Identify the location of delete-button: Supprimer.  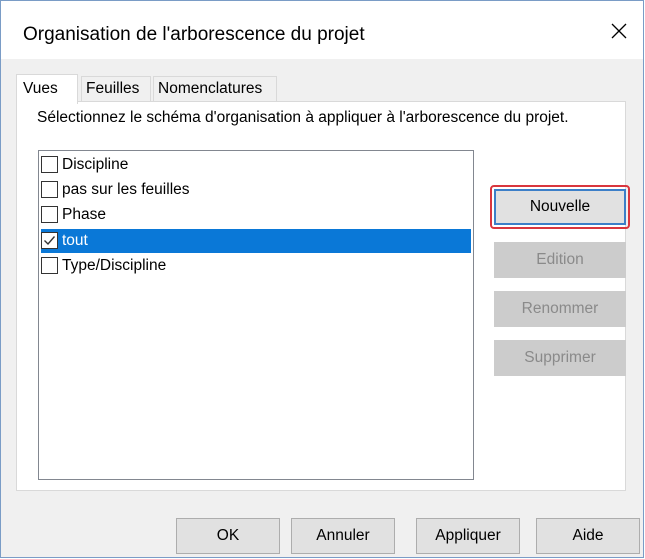
(560, 358).